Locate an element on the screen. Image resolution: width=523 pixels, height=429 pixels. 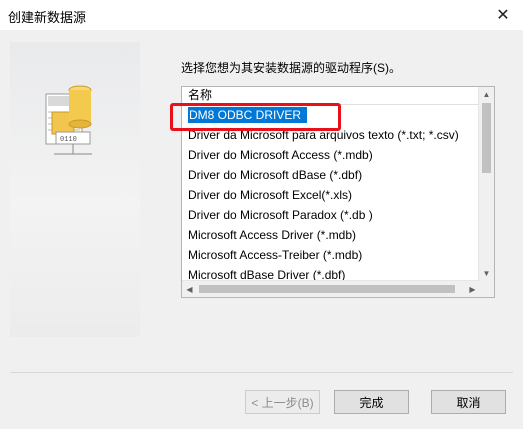
list-item: Microsoft dBase Driver (*.dbf) is located at coordinates (331, 273).